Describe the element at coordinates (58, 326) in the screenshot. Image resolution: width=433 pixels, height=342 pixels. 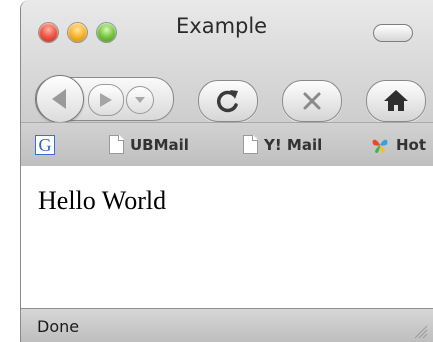
I see `status-text: Done` at that location.